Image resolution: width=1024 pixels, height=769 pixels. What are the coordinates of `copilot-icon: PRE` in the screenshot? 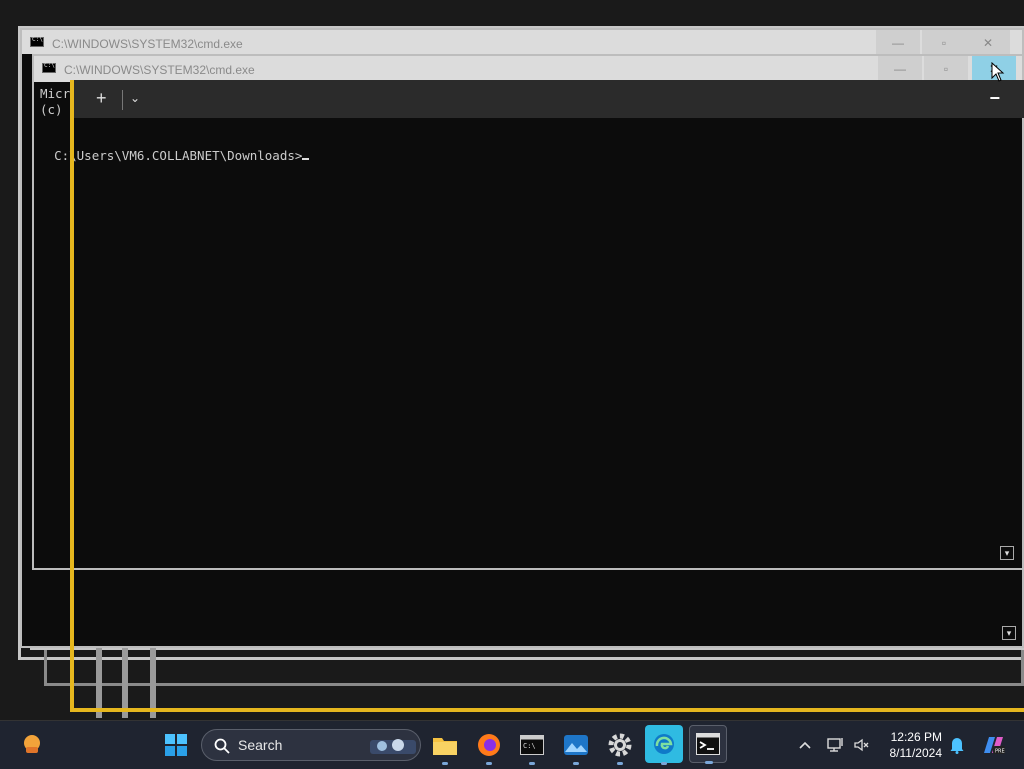 It's located at (993, 745).